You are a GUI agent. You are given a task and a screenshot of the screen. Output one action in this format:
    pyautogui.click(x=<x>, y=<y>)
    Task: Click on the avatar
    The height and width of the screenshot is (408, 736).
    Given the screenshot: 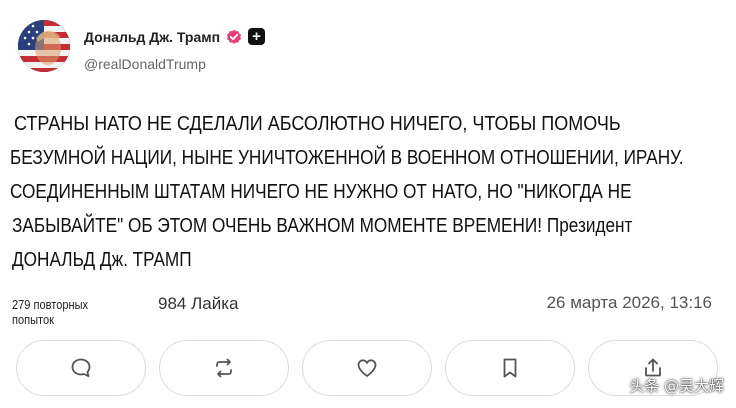 What is the action you would take?
    pyautogui.click(x=44, y=46)
    